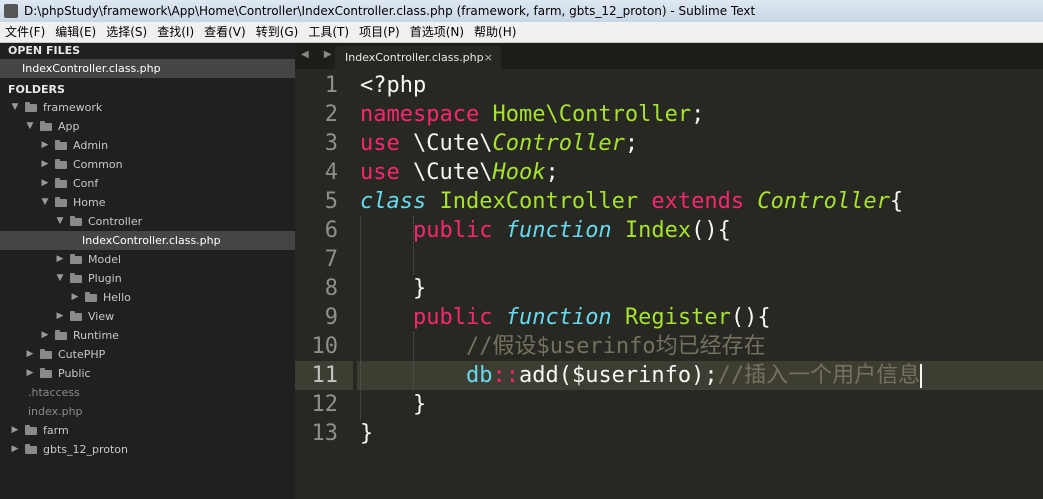 The image size is (1043, 499). I want to click on code-text: namespace Home\Controller;, so click(532, 114).